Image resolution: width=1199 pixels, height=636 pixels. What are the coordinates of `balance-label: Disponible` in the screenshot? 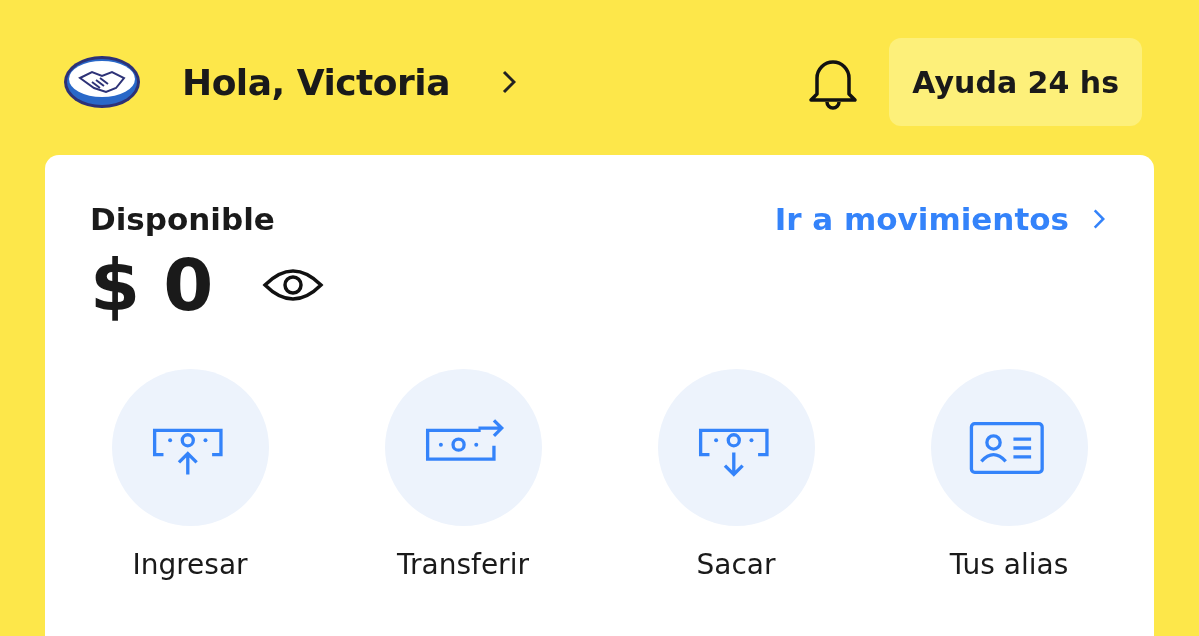 It's located at (183, 219).